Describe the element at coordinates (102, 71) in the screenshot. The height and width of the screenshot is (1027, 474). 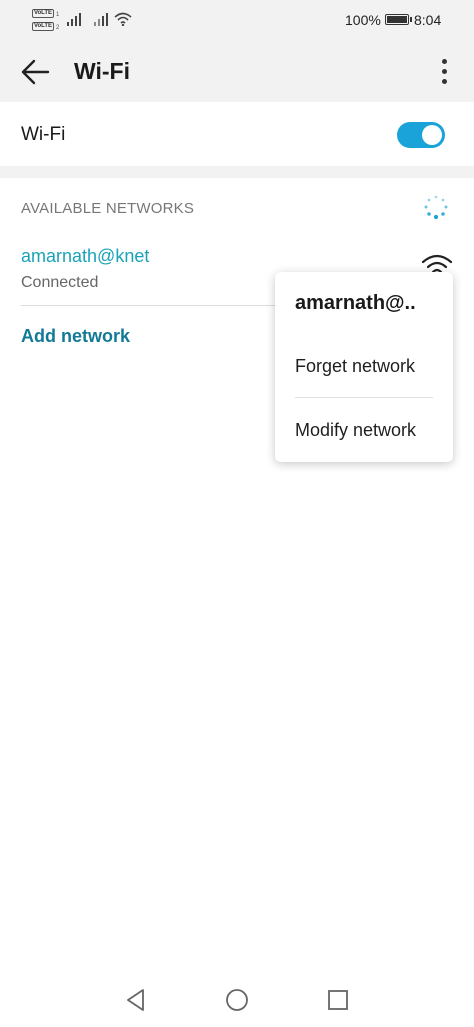
I see `page-title: Wi-Fi` at that location.